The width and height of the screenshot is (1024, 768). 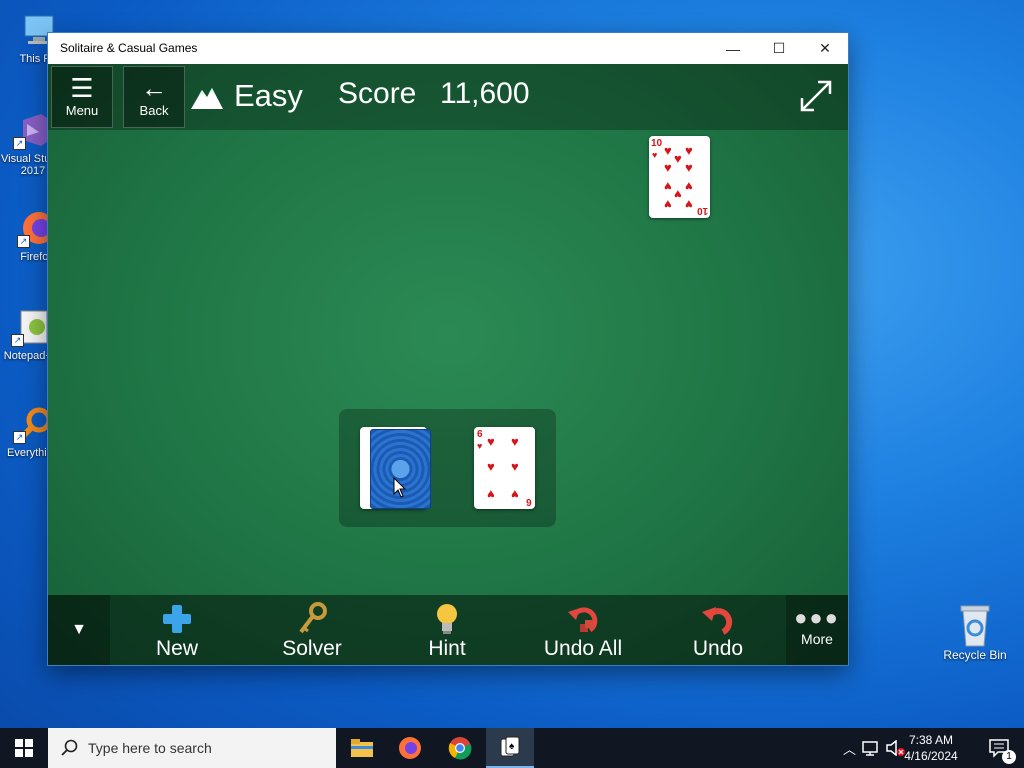 I want to click on magnifier-icon: ↗, so click(x=33, y=424).